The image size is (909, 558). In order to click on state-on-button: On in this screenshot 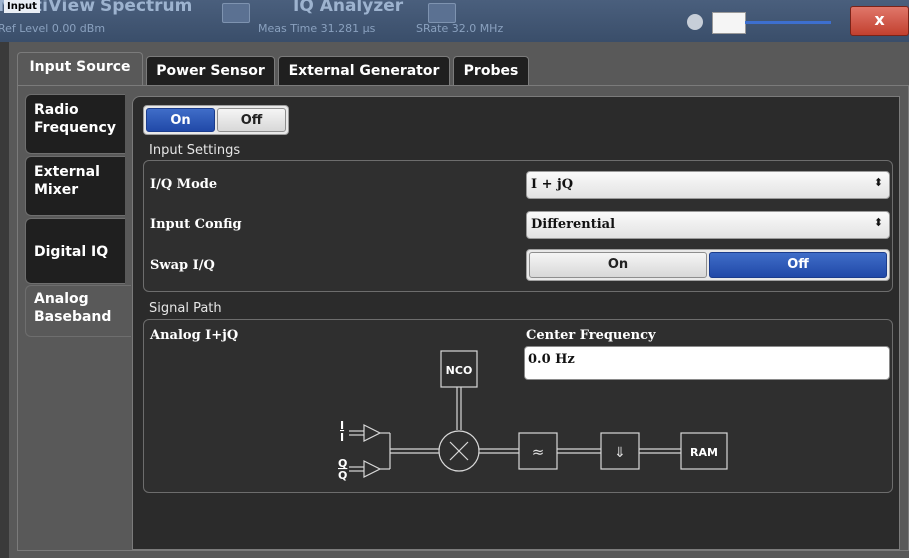, I will do `click(180, 120)`.